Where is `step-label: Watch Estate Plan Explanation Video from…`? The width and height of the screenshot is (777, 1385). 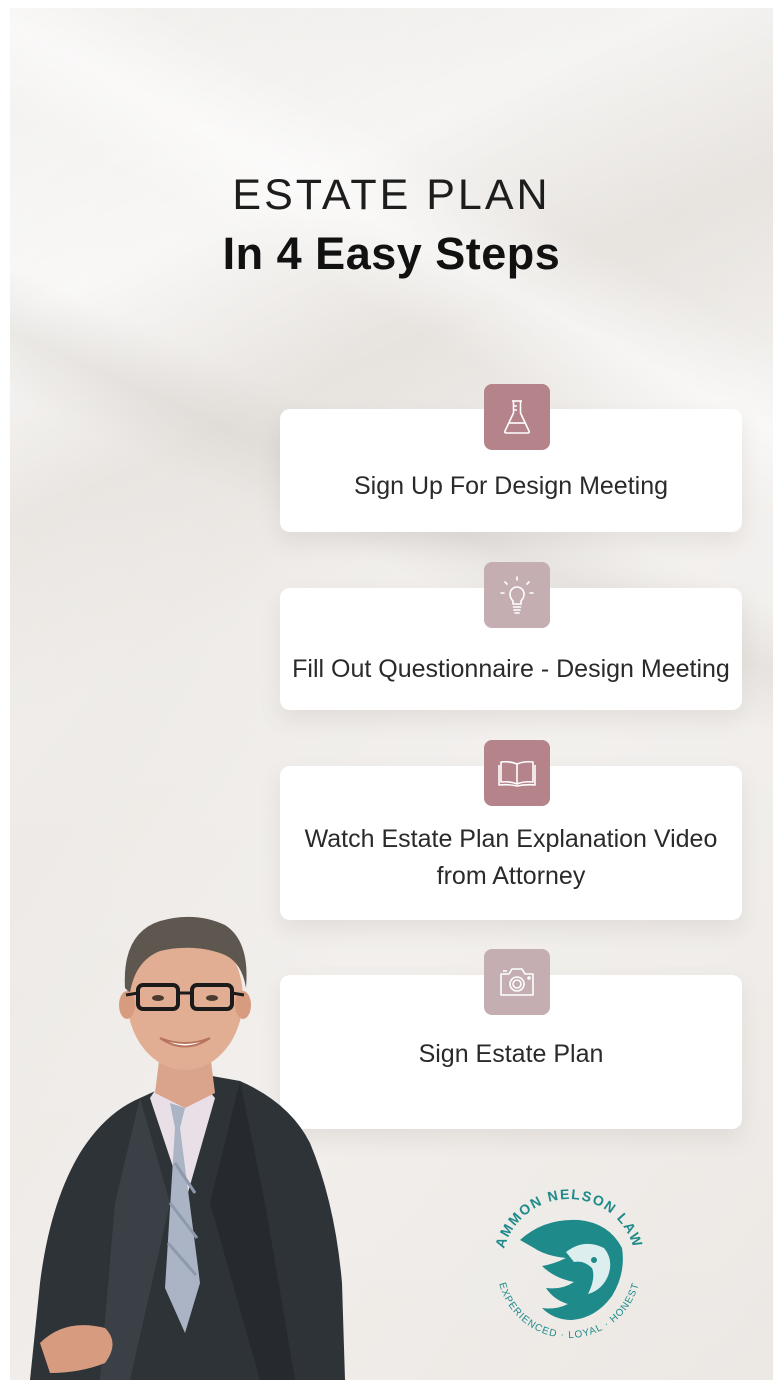
step-label: Watch Estate Plan Explanation Video from… is located at coordinates (511, 857).